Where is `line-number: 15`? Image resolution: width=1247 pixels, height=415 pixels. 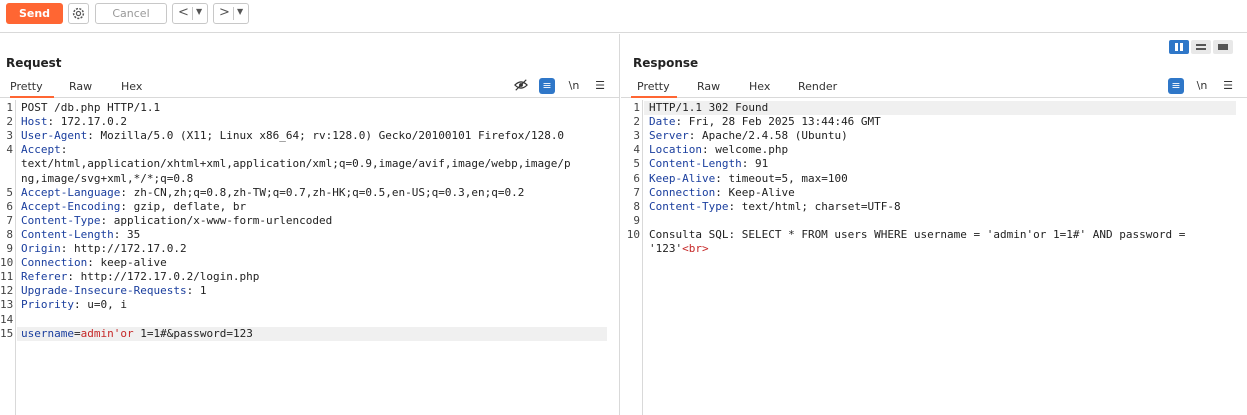 line-number: 15 is located at coordinates (7, 333).